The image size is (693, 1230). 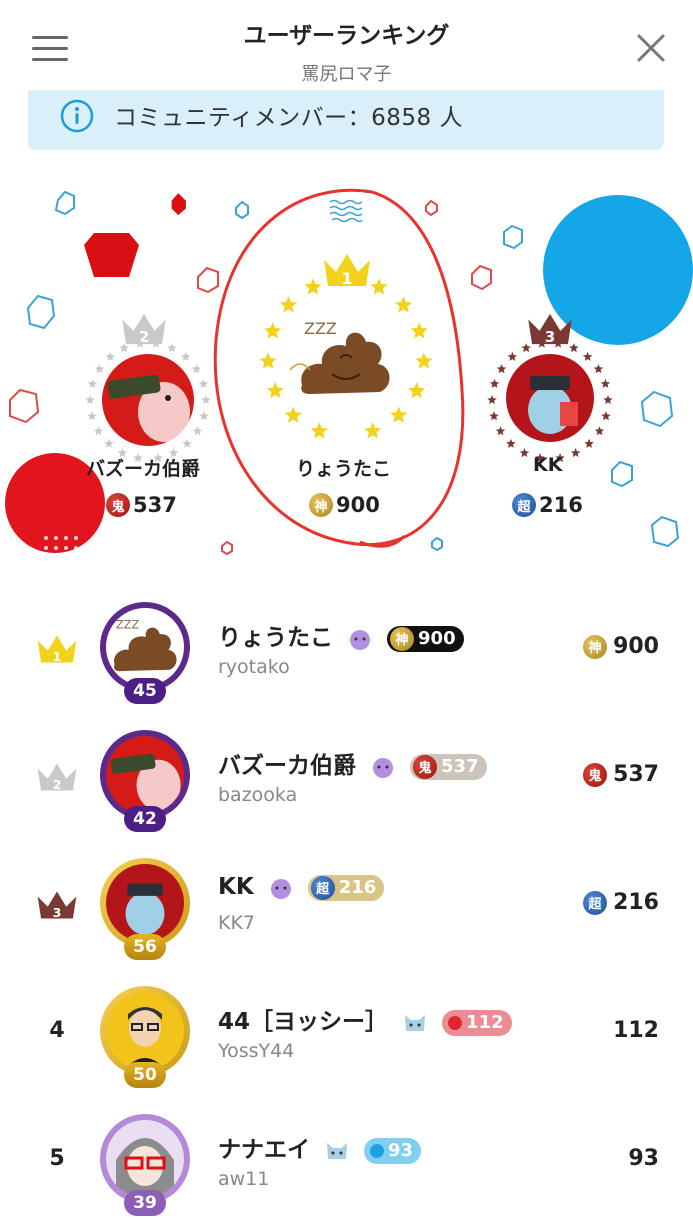 What do you see at coordinates (460, 766) in the screenshot?
I see `score-badge-value: 537` at bounding box center [460, 766].